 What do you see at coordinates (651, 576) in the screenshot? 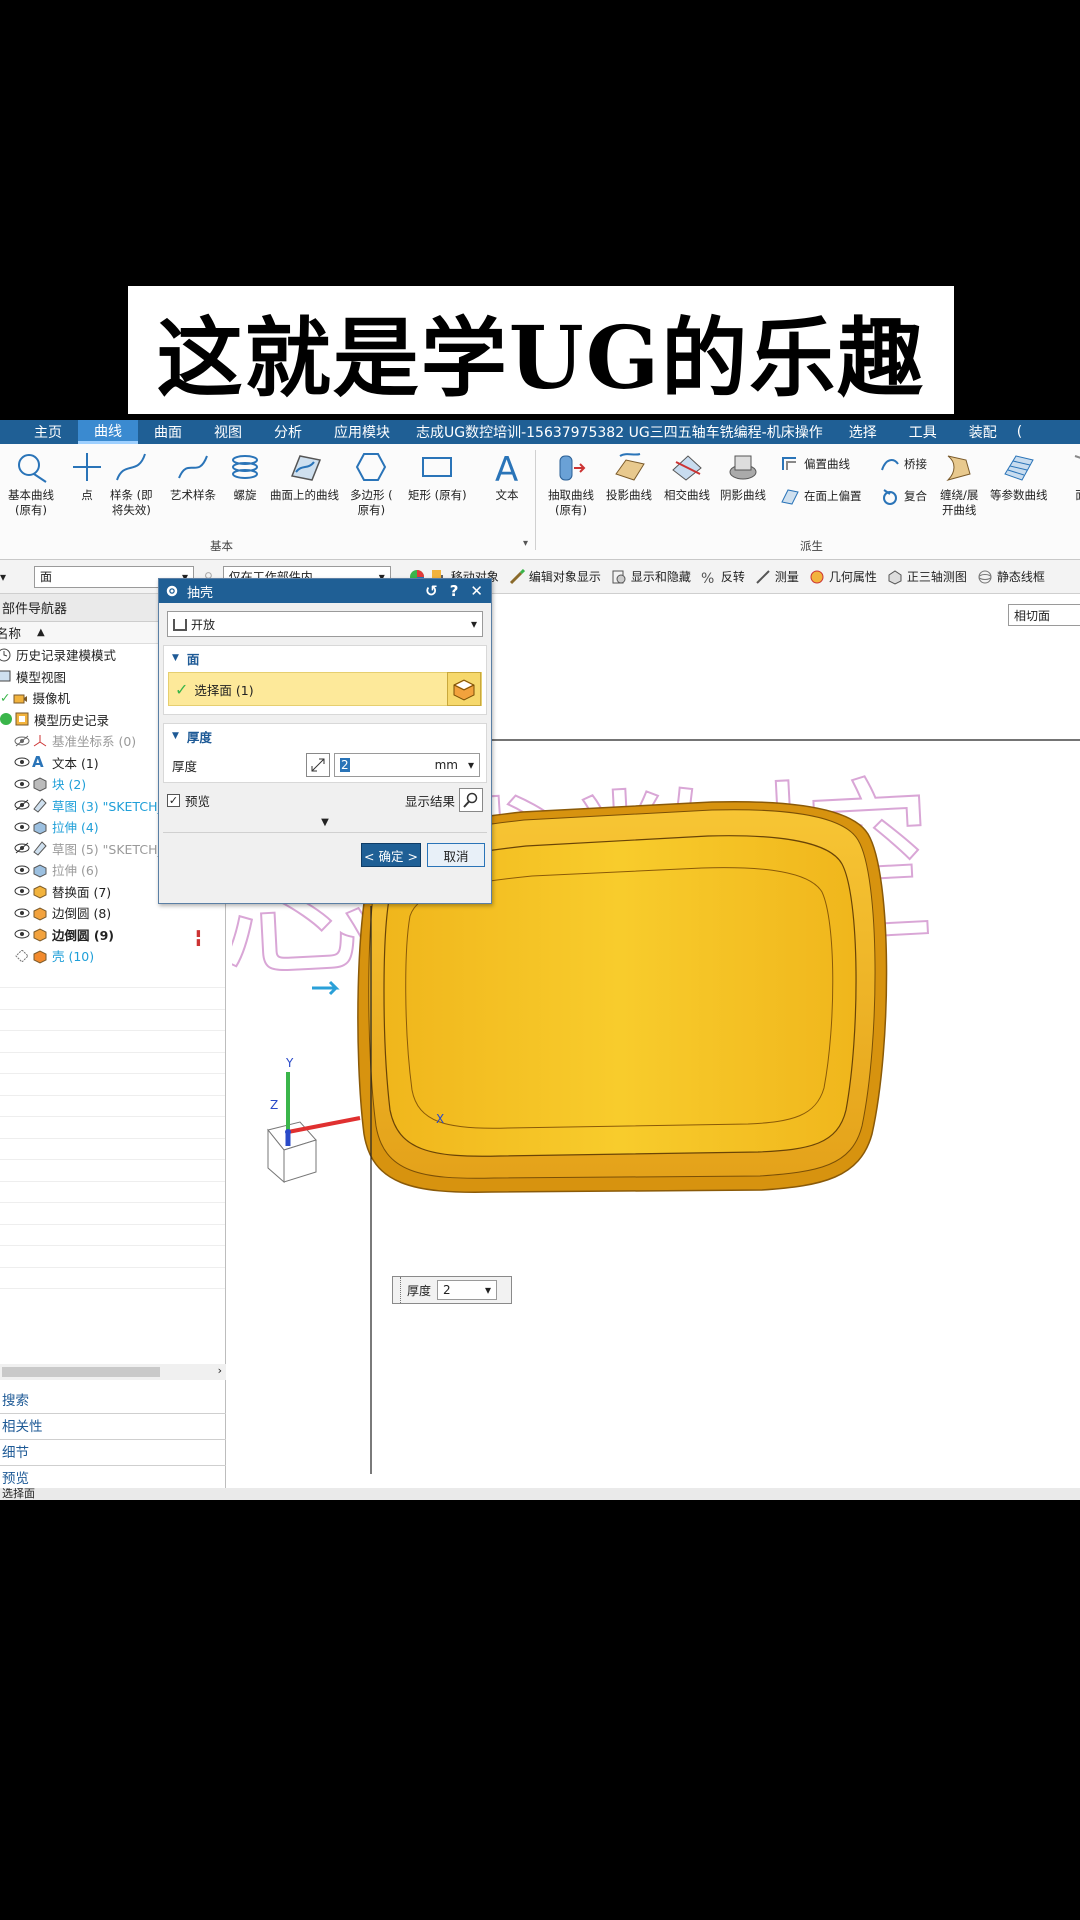
I see `show-hide-button: 显示和隐藏` at bounding box center [651, 576].